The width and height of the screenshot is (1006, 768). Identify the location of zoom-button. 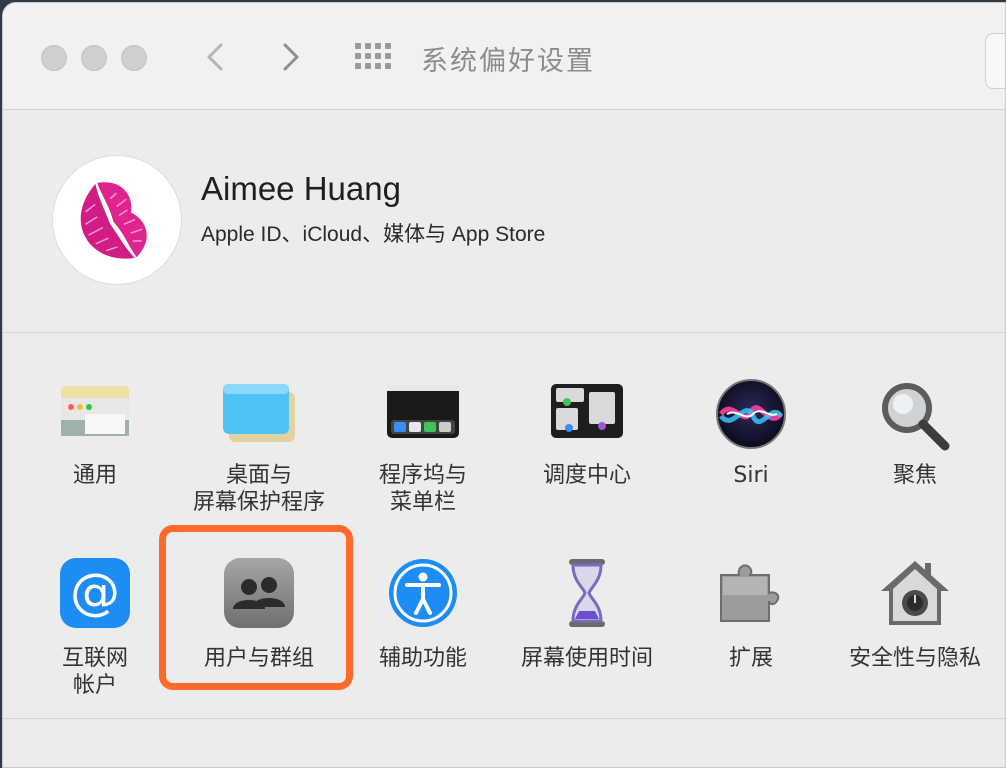
(134, 58).